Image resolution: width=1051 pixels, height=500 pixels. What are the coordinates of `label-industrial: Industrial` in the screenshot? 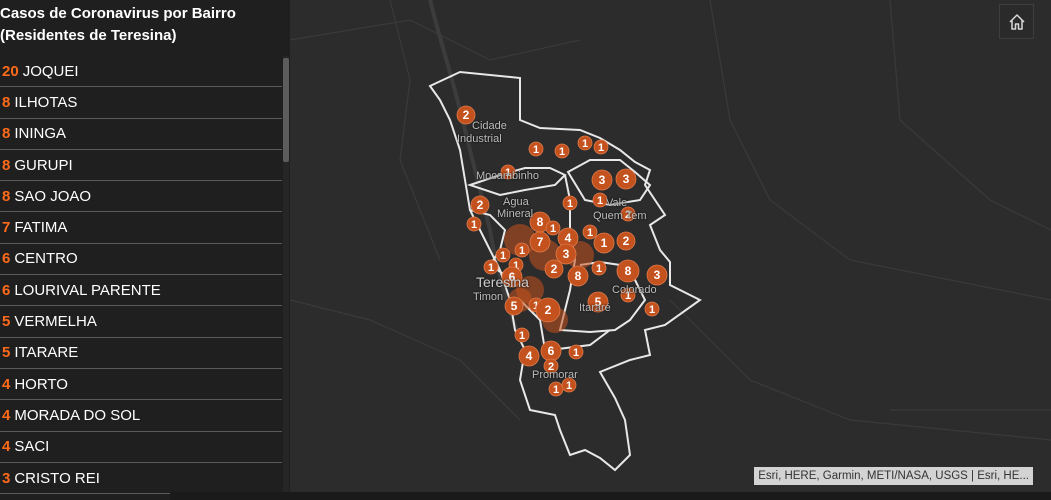 It's located at (479, 139).